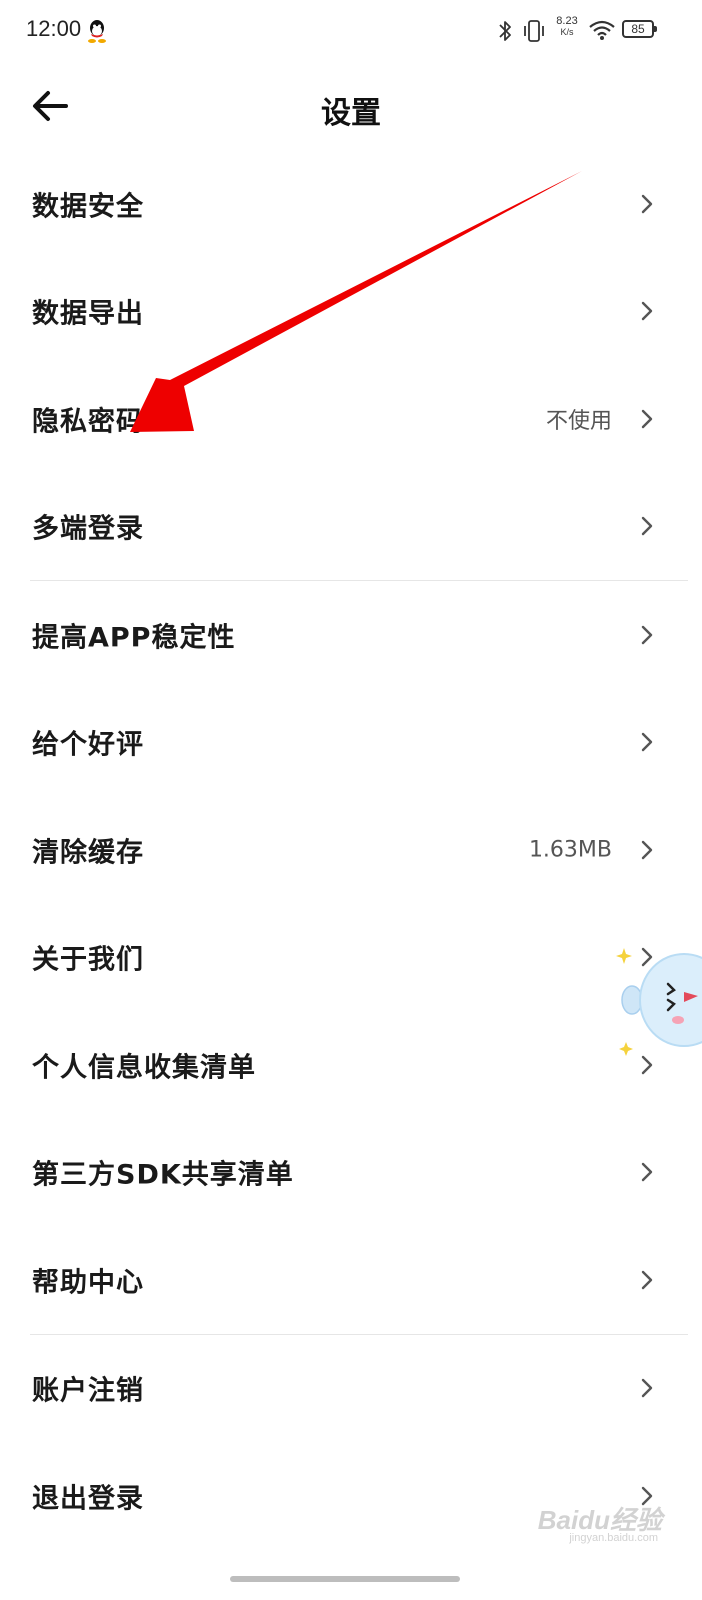 This screenshot has height=1600, width=702. I want to click on settings-item-label: 数据导出, so click(88, 314).